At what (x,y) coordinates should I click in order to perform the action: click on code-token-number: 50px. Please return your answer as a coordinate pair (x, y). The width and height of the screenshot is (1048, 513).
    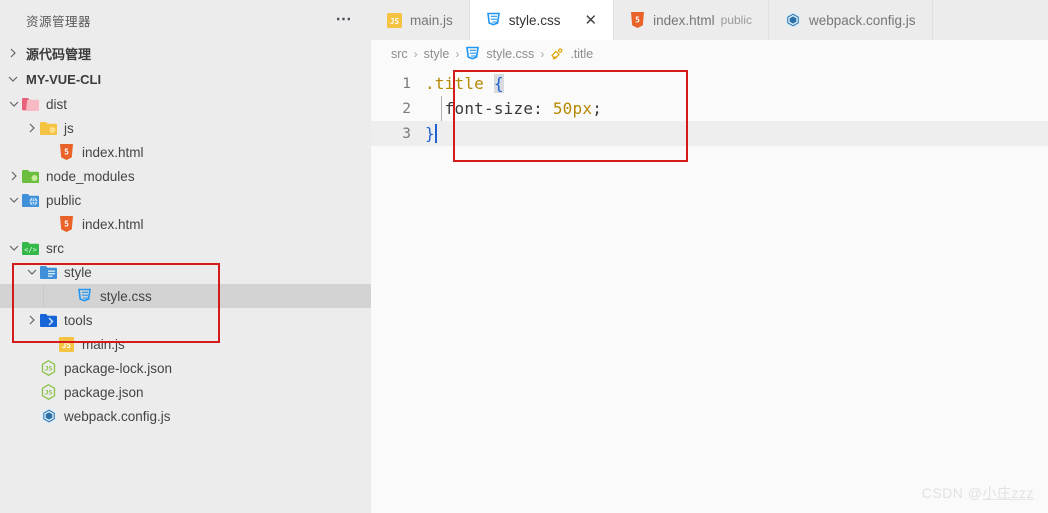
    Looking at the image, I should click on (572, 108).